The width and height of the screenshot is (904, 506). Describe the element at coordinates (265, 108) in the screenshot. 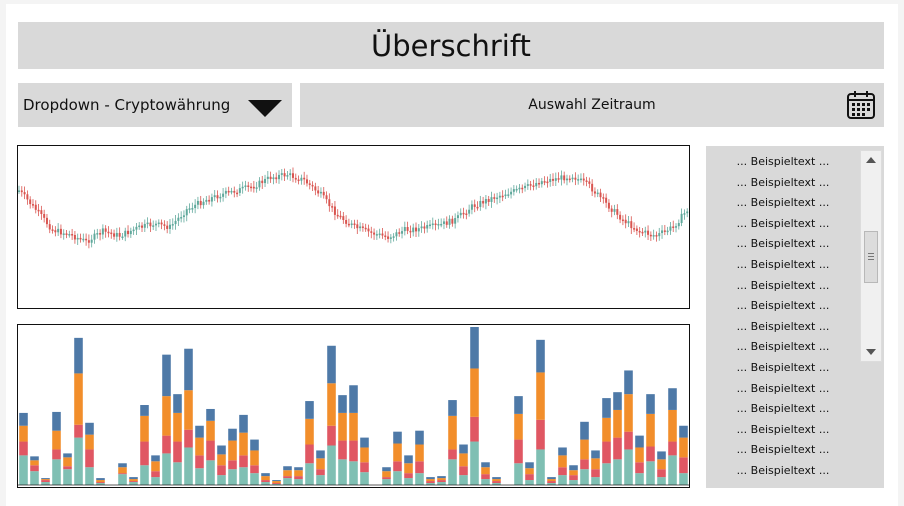

I see `caret-down-icon` at that location.